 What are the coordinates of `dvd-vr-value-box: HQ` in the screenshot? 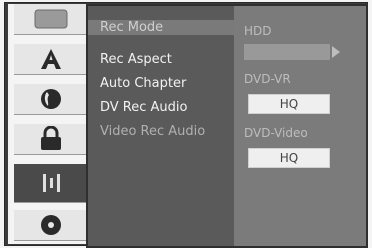 It's located at (289, 104).